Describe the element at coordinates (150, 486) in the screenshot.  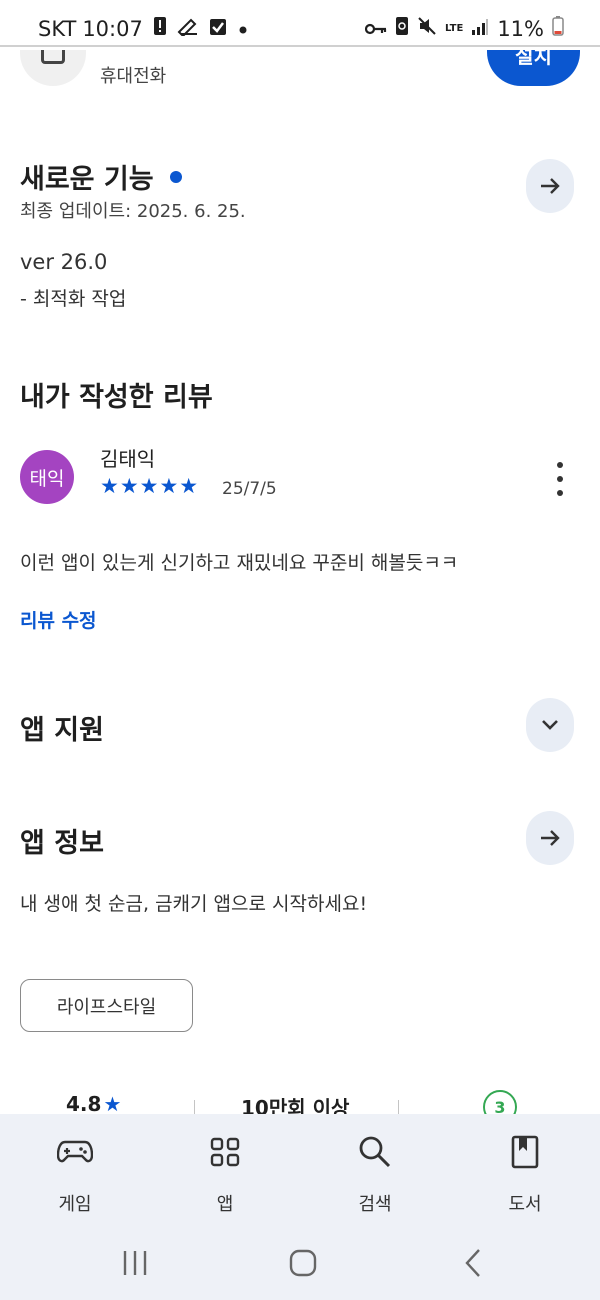
I see `star-rating: ★★★★★` at that location.